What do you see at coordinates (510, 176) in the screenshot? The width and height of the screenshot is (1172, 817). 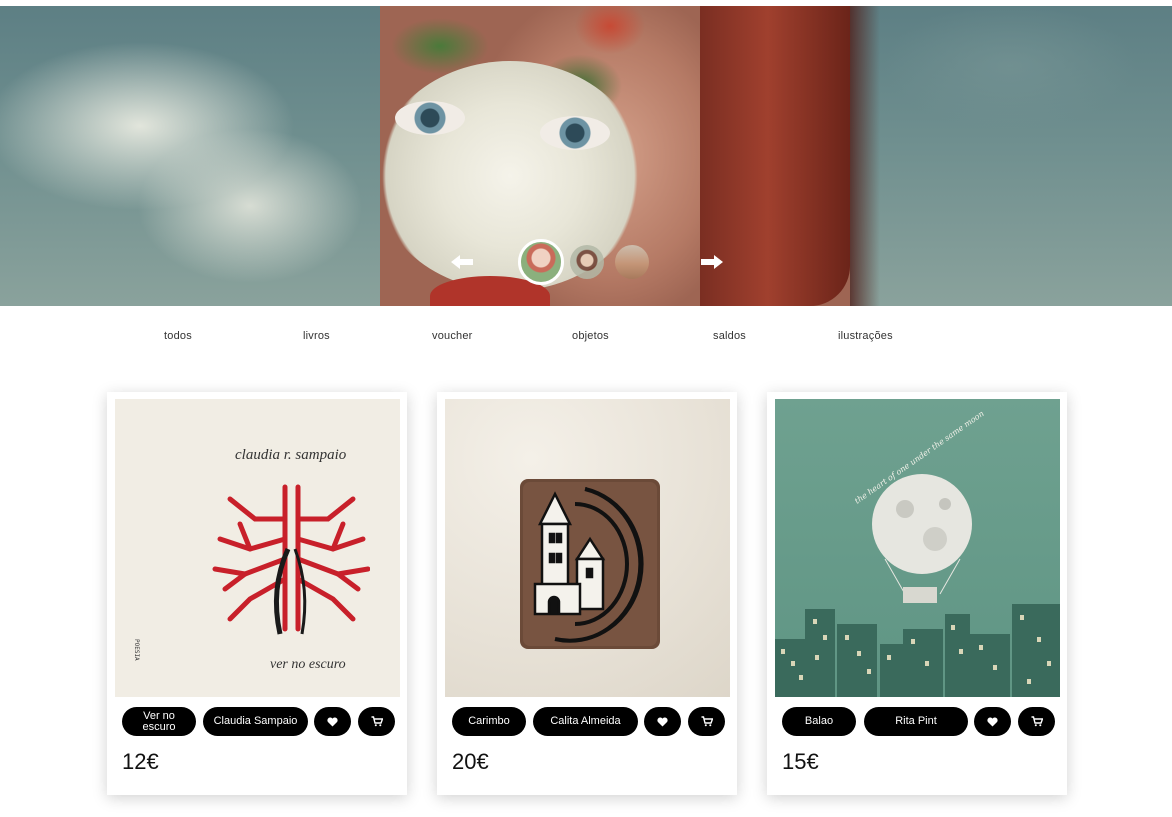 I see `hero-image-flower` at bounding box center [510, 176].